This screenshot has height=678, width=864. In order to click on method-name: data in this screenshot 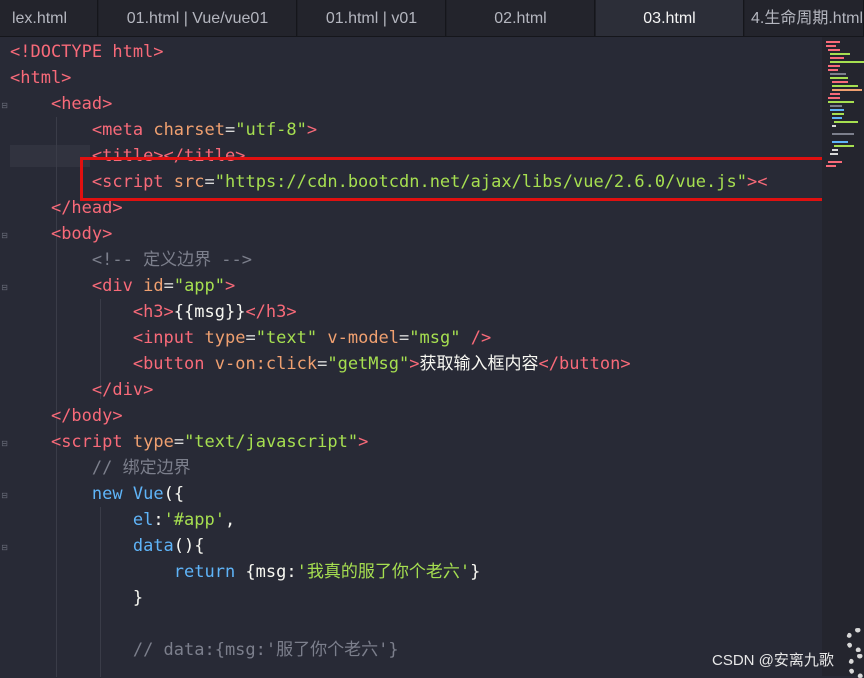, I will do `click(153, 546)`.